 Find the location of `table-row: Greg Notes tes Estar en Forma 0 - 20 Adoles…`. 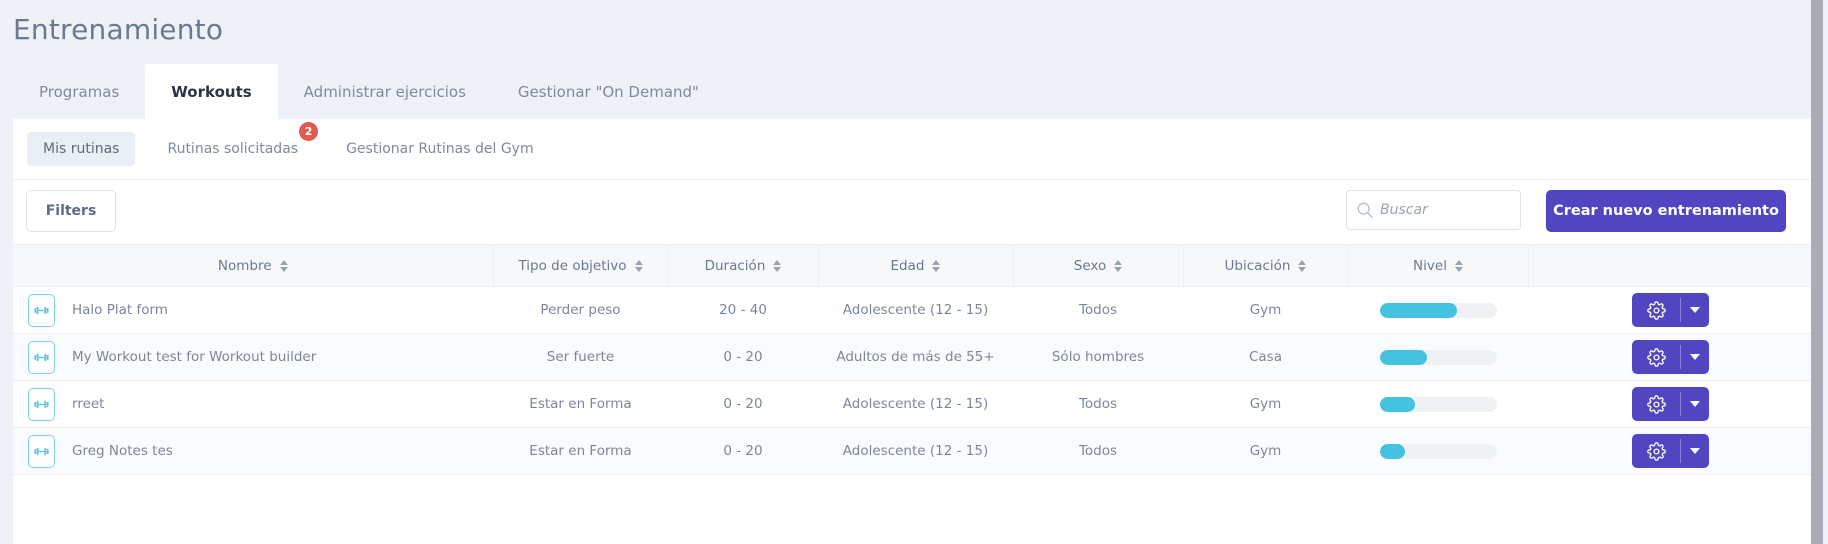

table-row: Greg Notes tes Estar en Forma 0 - 20 Adoles… is located at coordinates (913, 451).